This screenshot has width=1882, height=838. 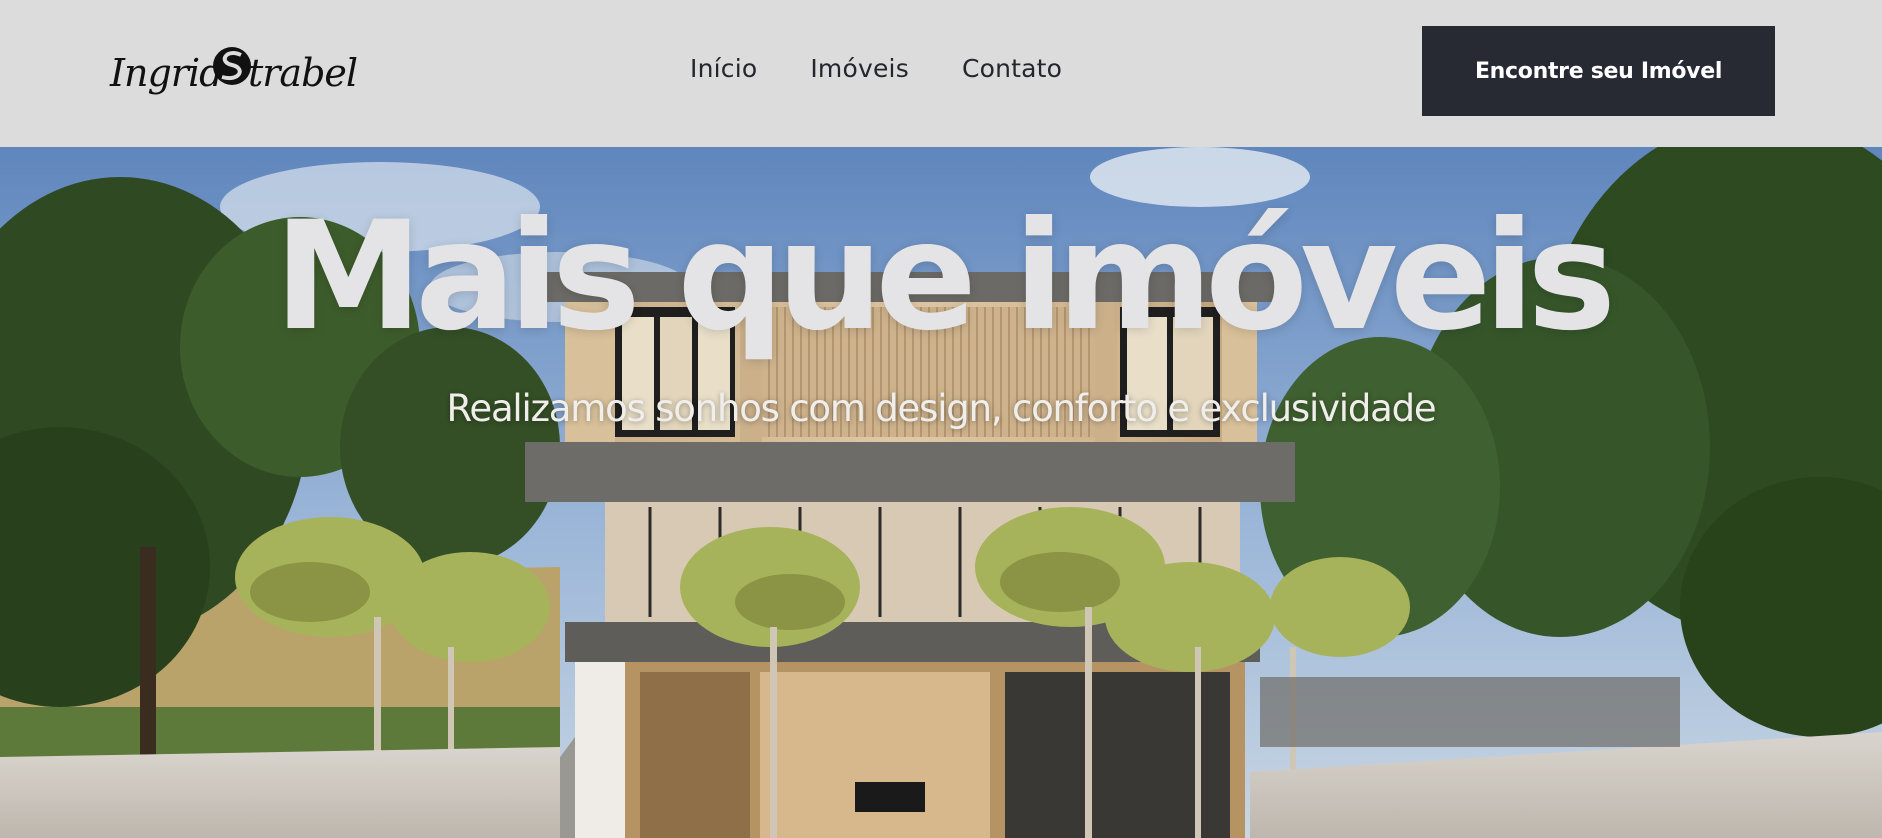 What do you see at coordinates (859, 68) in the screenshot?
I see `nav-item-imoveis: Imóveis` at bounding box center [859, 68].